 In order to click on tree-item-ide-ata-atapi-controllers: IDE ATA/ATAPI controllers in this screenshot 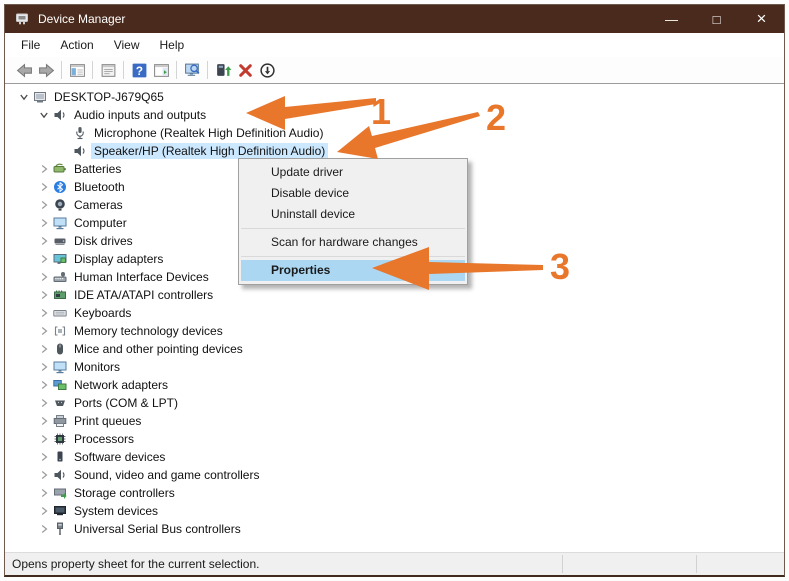, I will do `click(394, 295)`.